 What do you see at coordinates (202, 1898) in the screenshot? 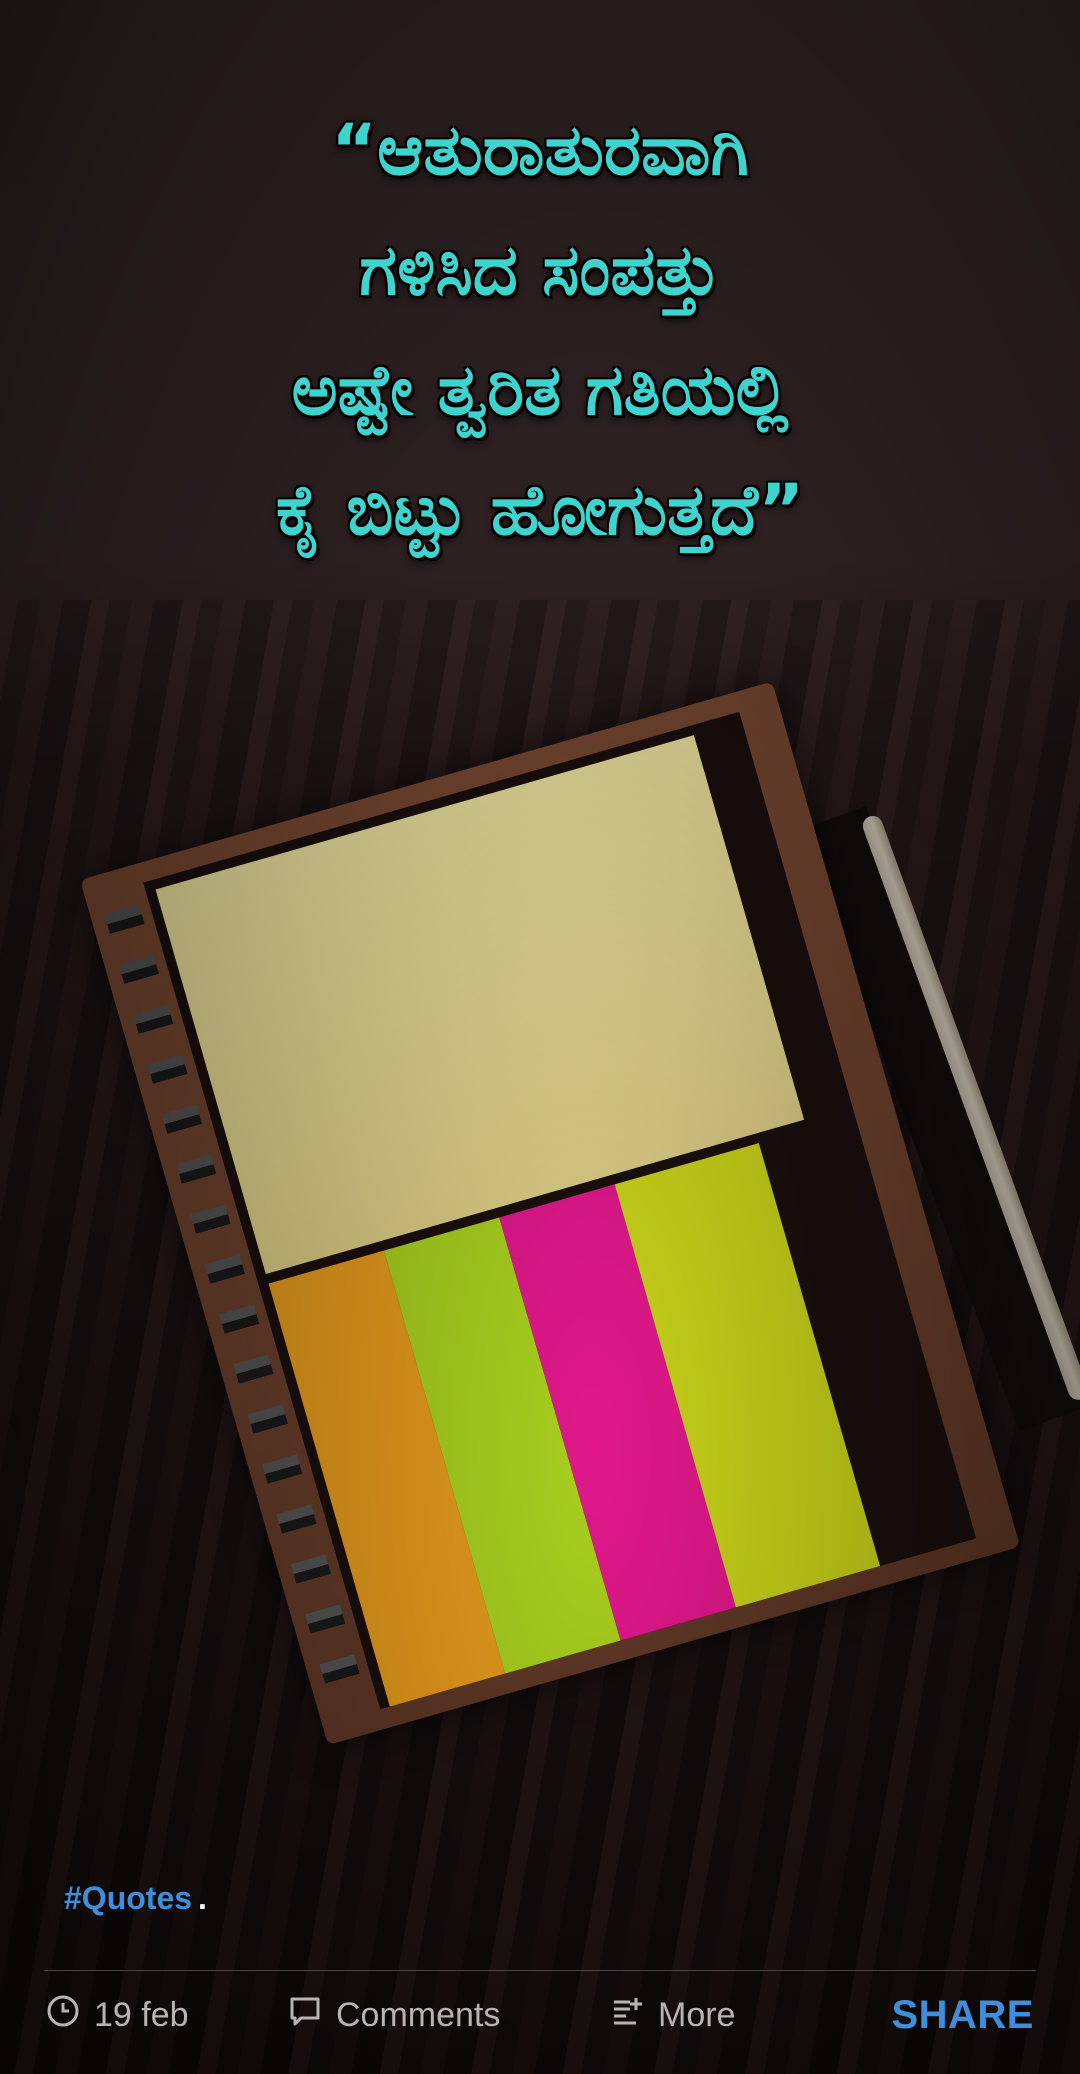
I see `hashtag-suffix: .` at bounding box center [202, 1898].